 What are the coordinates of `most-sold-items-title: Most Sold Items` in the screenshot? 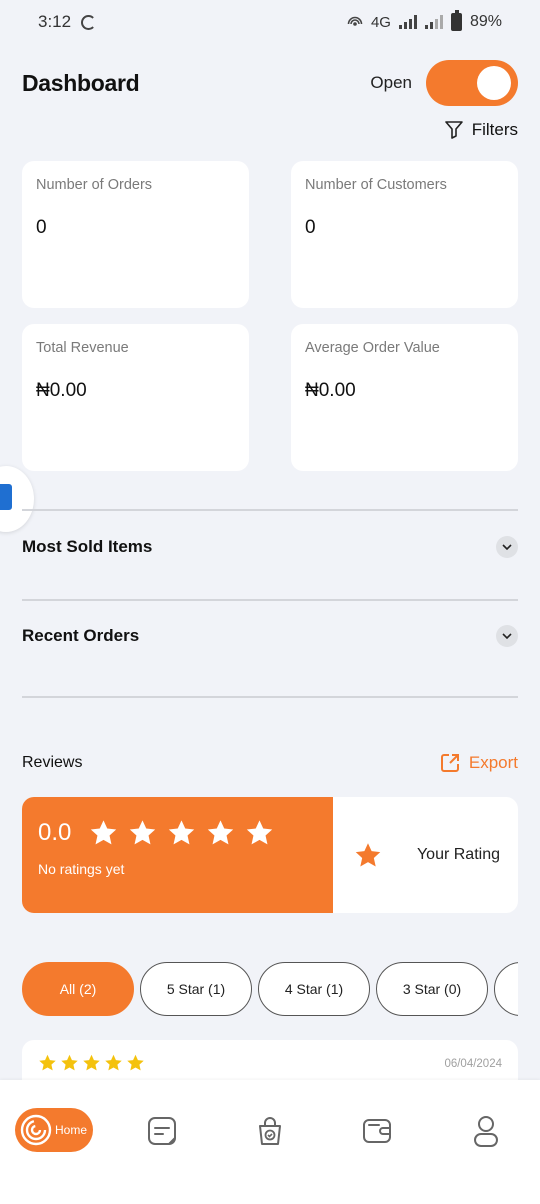 It's located at (87, 546).